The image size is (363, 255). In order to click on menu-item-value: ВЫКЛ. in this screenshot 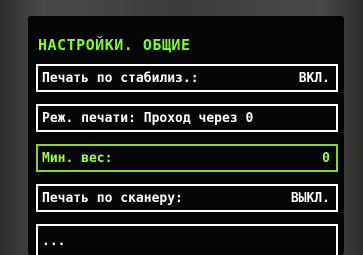, I will do `click(310, 198)`.